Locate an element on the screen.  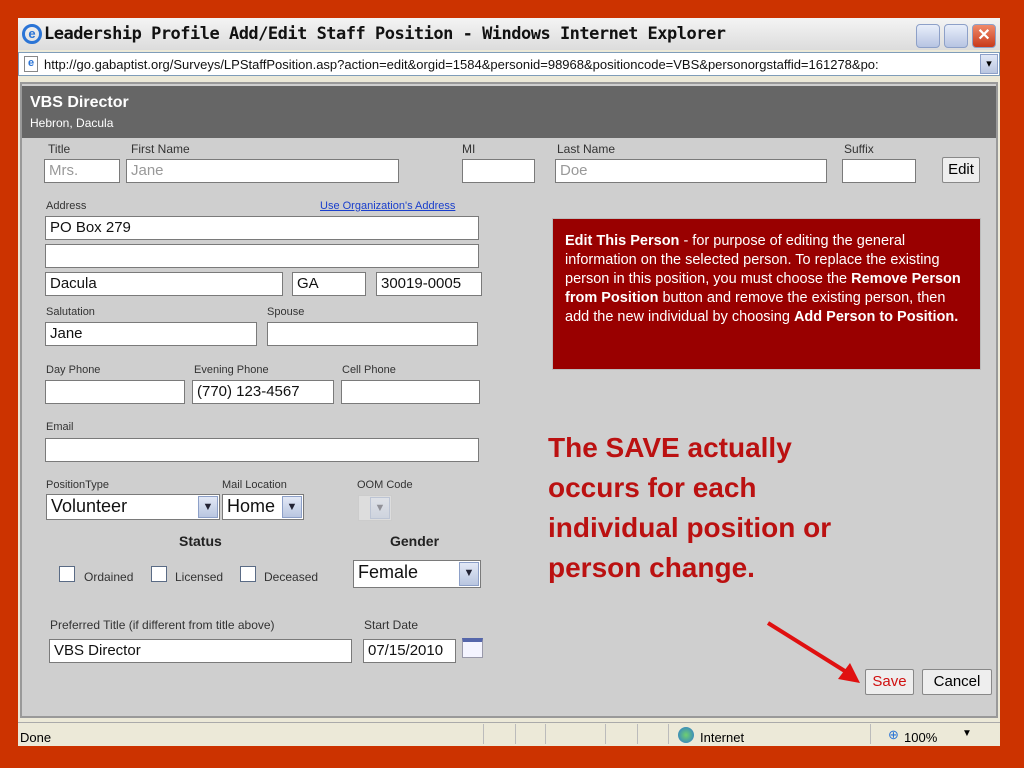
position-header is located at coordinates (509, 112).